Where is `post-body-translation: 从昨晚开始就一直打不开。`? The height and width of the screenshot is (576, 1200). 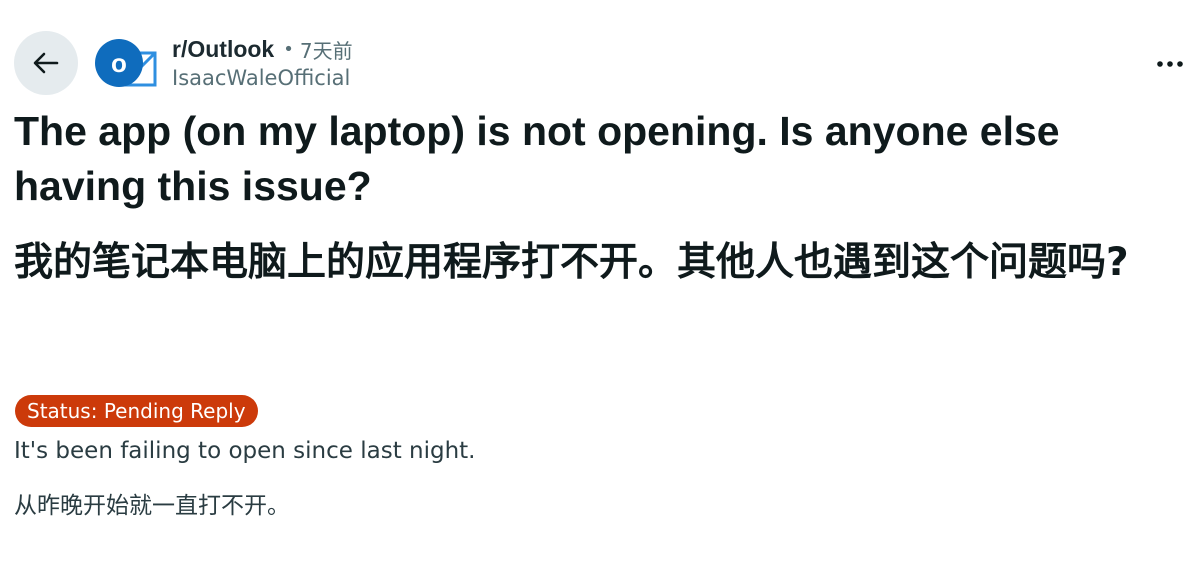 post-body-translation: 从昨晚开始就一直打不开。 is located at coordinates (152, 506).